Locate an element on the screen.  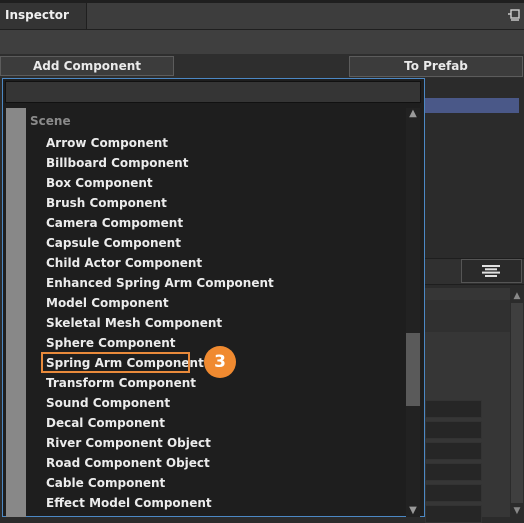
component-item: Sound Component is located at coordinates (222, 403).